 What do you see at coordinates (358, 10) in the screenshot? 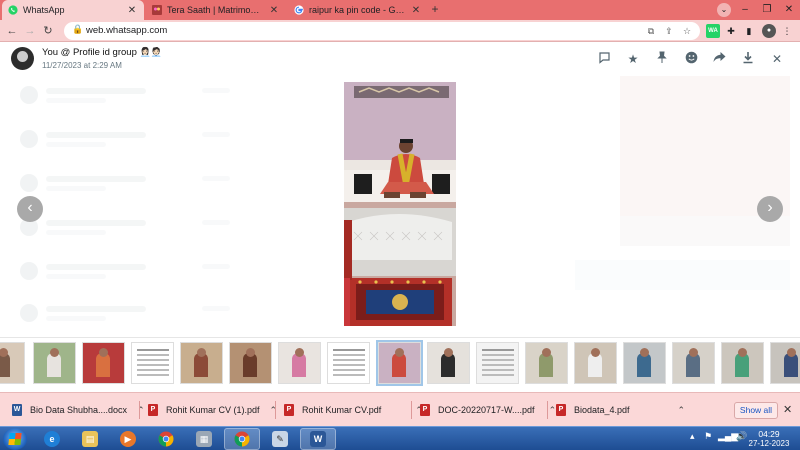
I see `tab-google-search: raipur ka pin code - Google Search ✕` at bounding box center [358, 10].